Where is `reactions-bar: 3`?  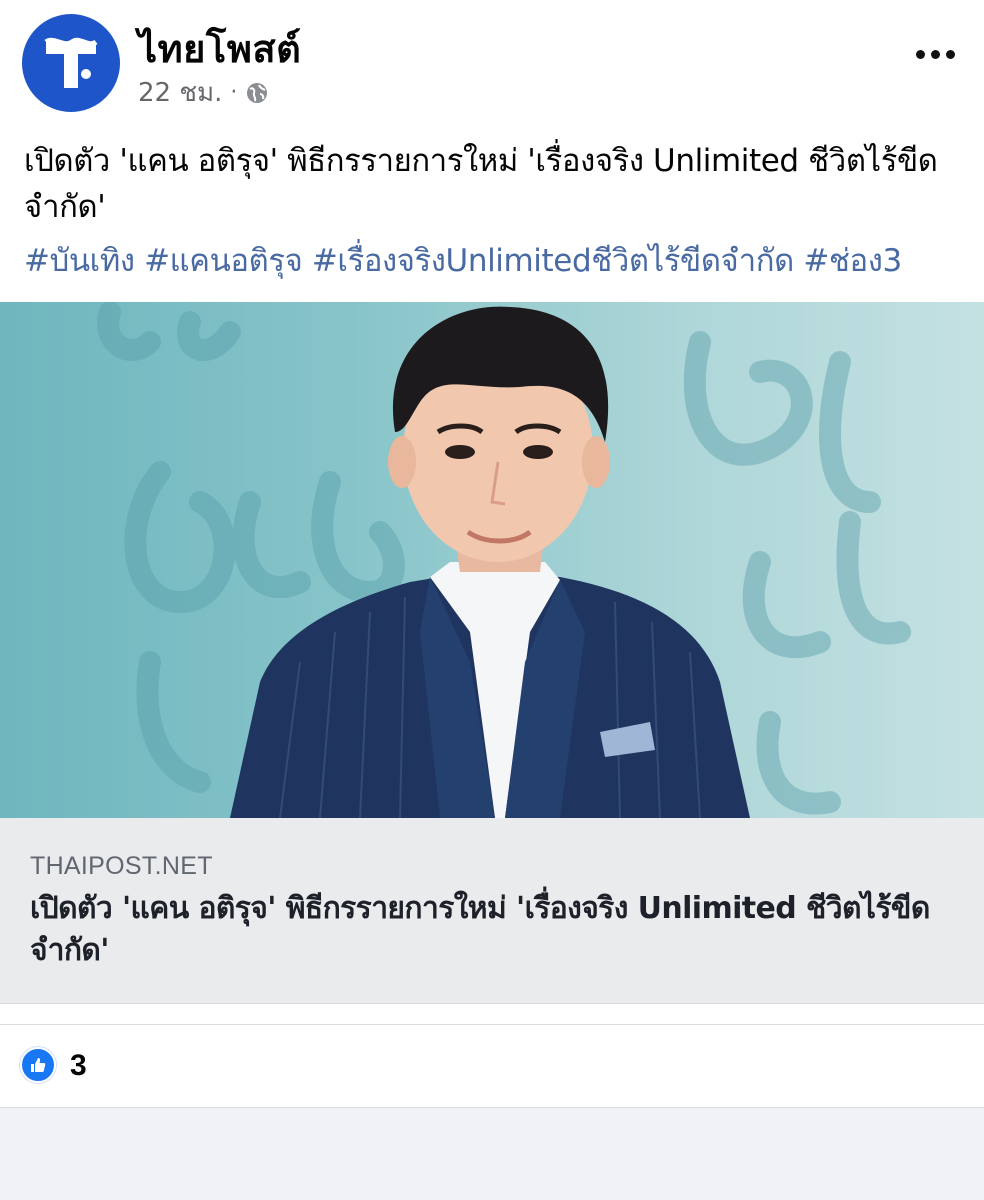
reactions-bar: 3 is located at coordinates (492, 1066).